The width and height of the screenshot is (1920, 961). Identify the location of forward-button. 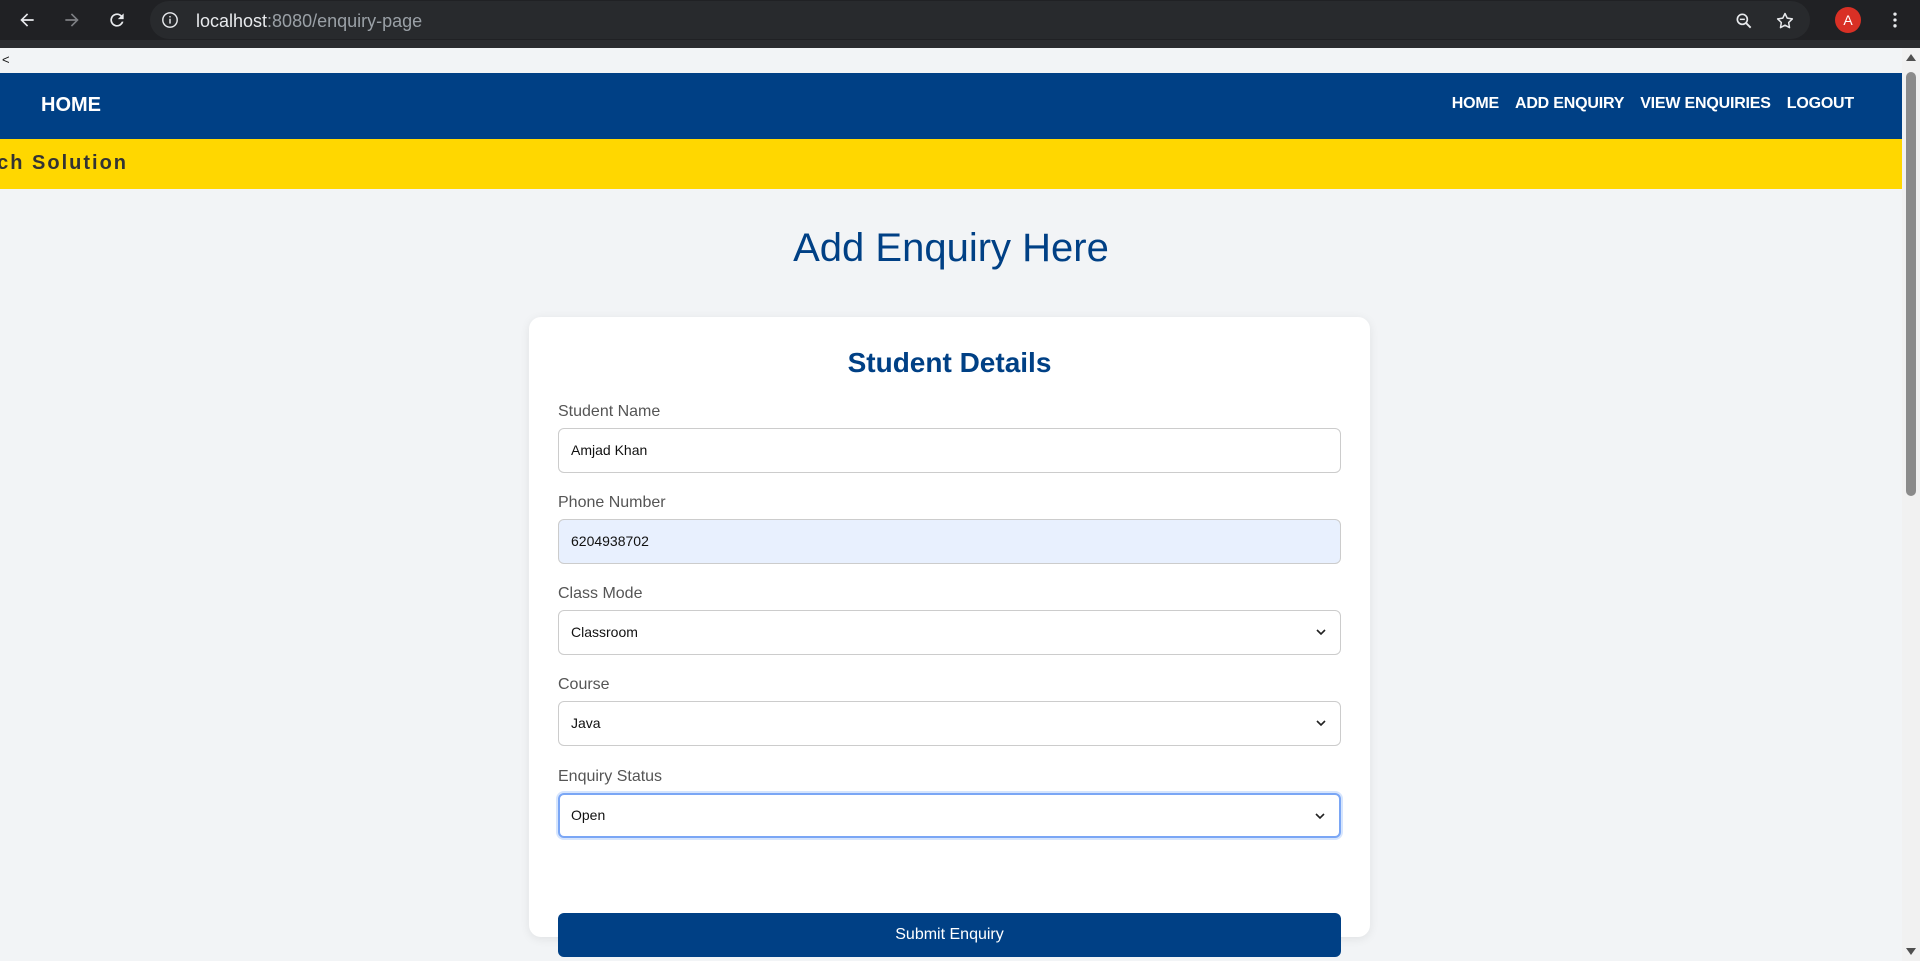
(72, 20).